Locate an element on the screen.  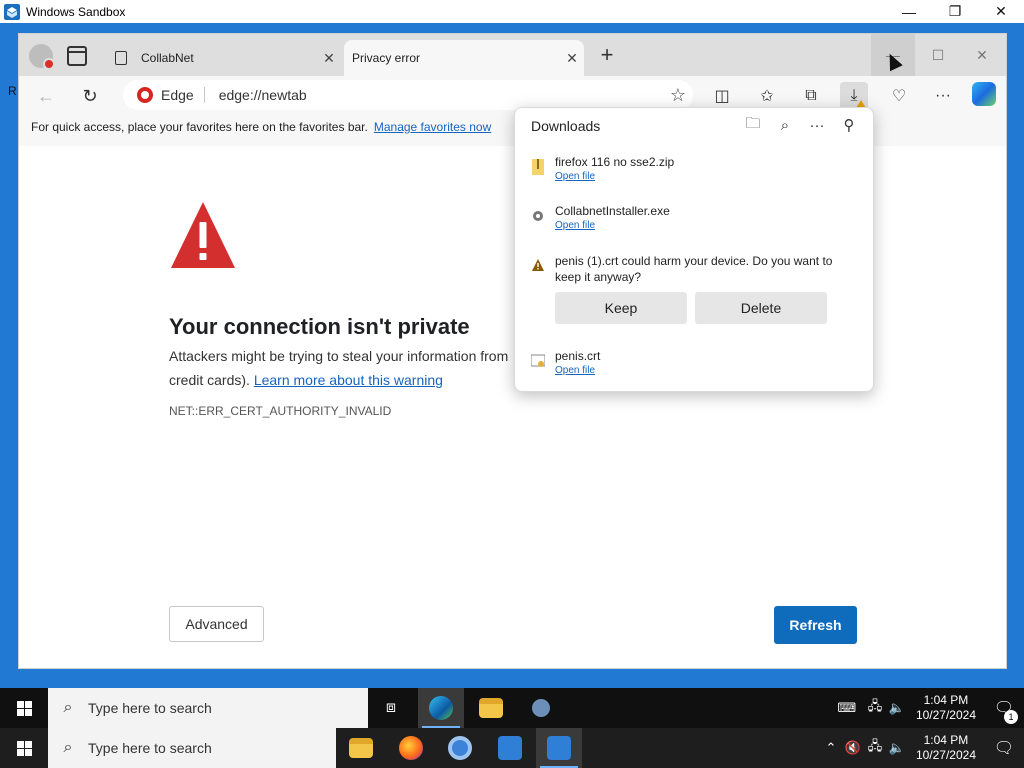
keep-button: Keep is located at coordinates (621, 308).